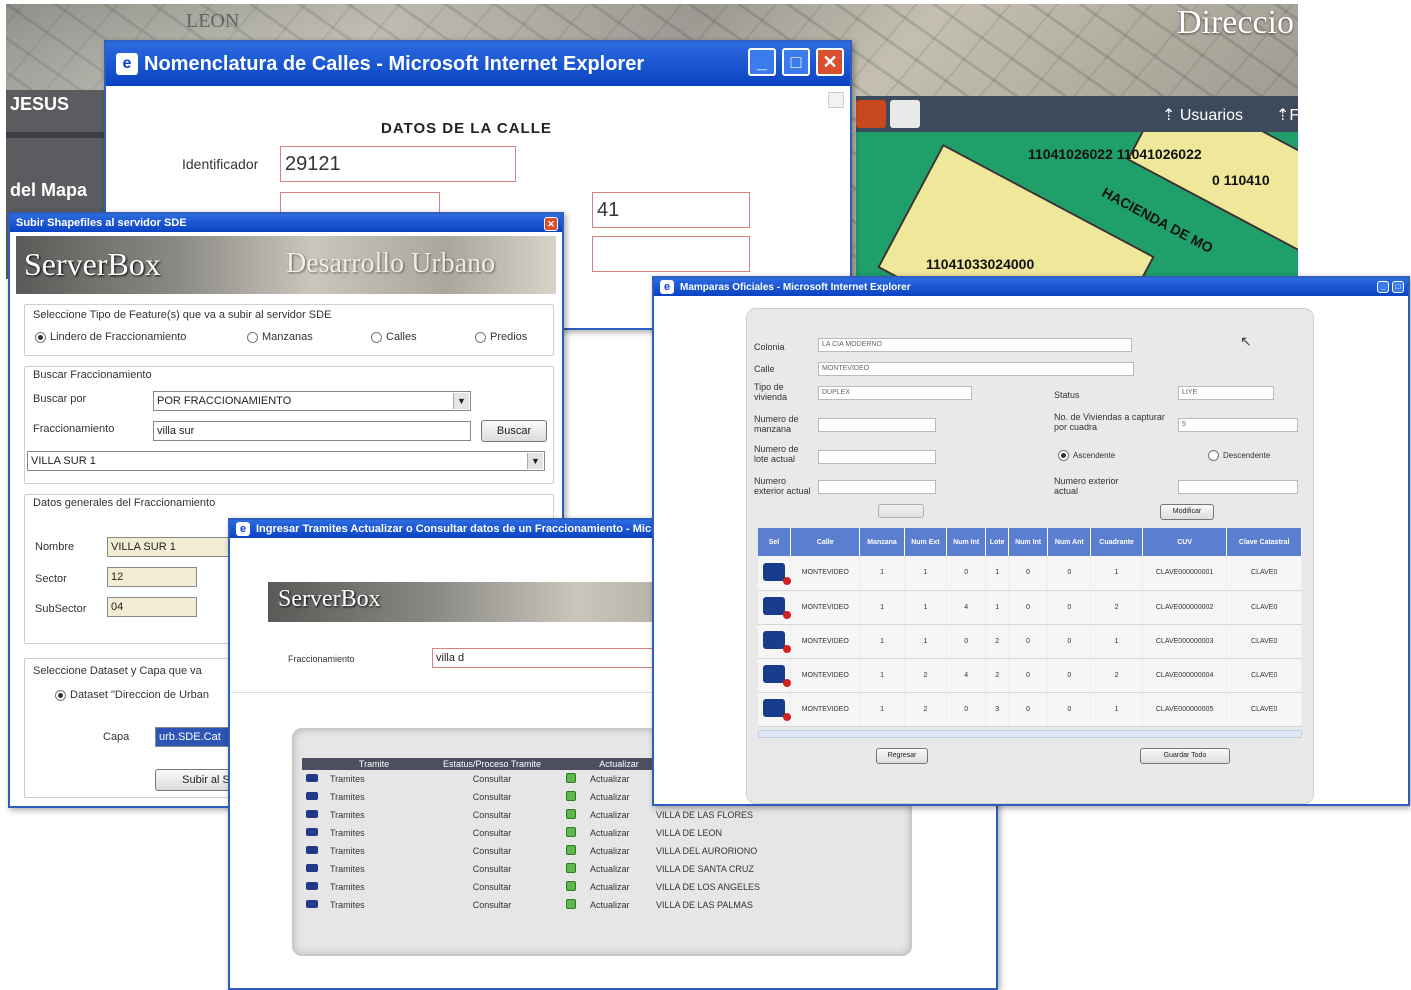 Image resolution: width=1411 pixels, height=990 pixels. What do you see at coordinates (905, 114) in the screenshot?
I see `edit-pencil-icon` at bounding box center [905, 114].